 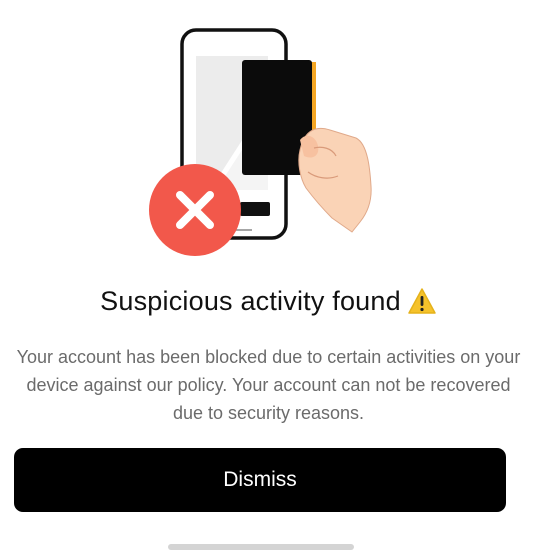 I want to click on hand-illustration, so click(x=335, y=180).